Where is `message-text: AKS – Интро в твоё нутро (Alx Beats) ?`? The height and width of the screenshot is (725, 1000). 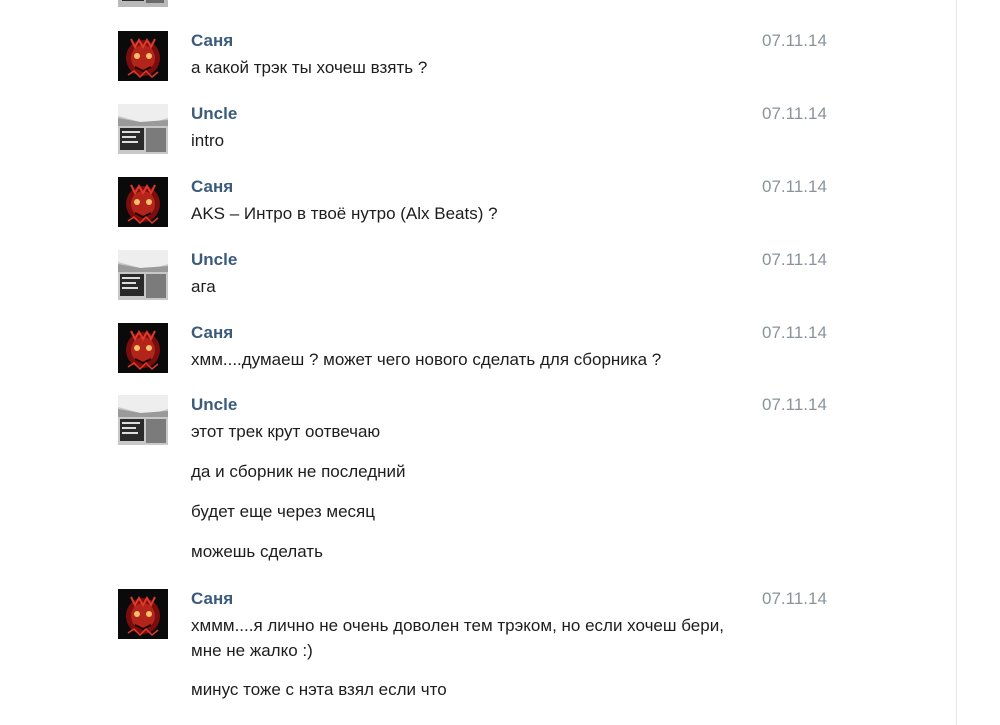
message-text: AKS – Интро в твоё нутро (Alx Beats) ? is located at coordinates (344, 213).